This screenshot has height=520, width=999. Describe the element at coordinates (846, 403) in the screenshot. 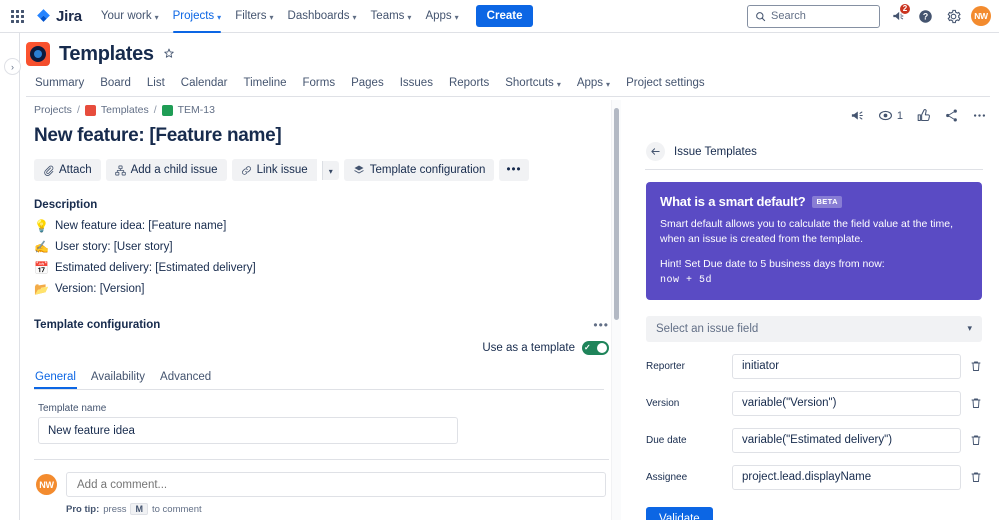

I see `version-value-input` at that location.